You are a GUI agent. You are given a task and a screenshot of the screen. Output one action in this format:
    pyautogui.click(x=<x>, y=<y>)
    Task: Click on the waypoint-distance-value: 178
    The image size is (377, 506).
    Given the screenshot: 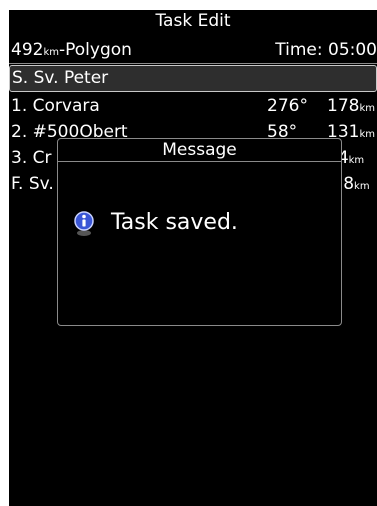 What is the action you would take?
    pyautogui.click(x=343, y=106)
    